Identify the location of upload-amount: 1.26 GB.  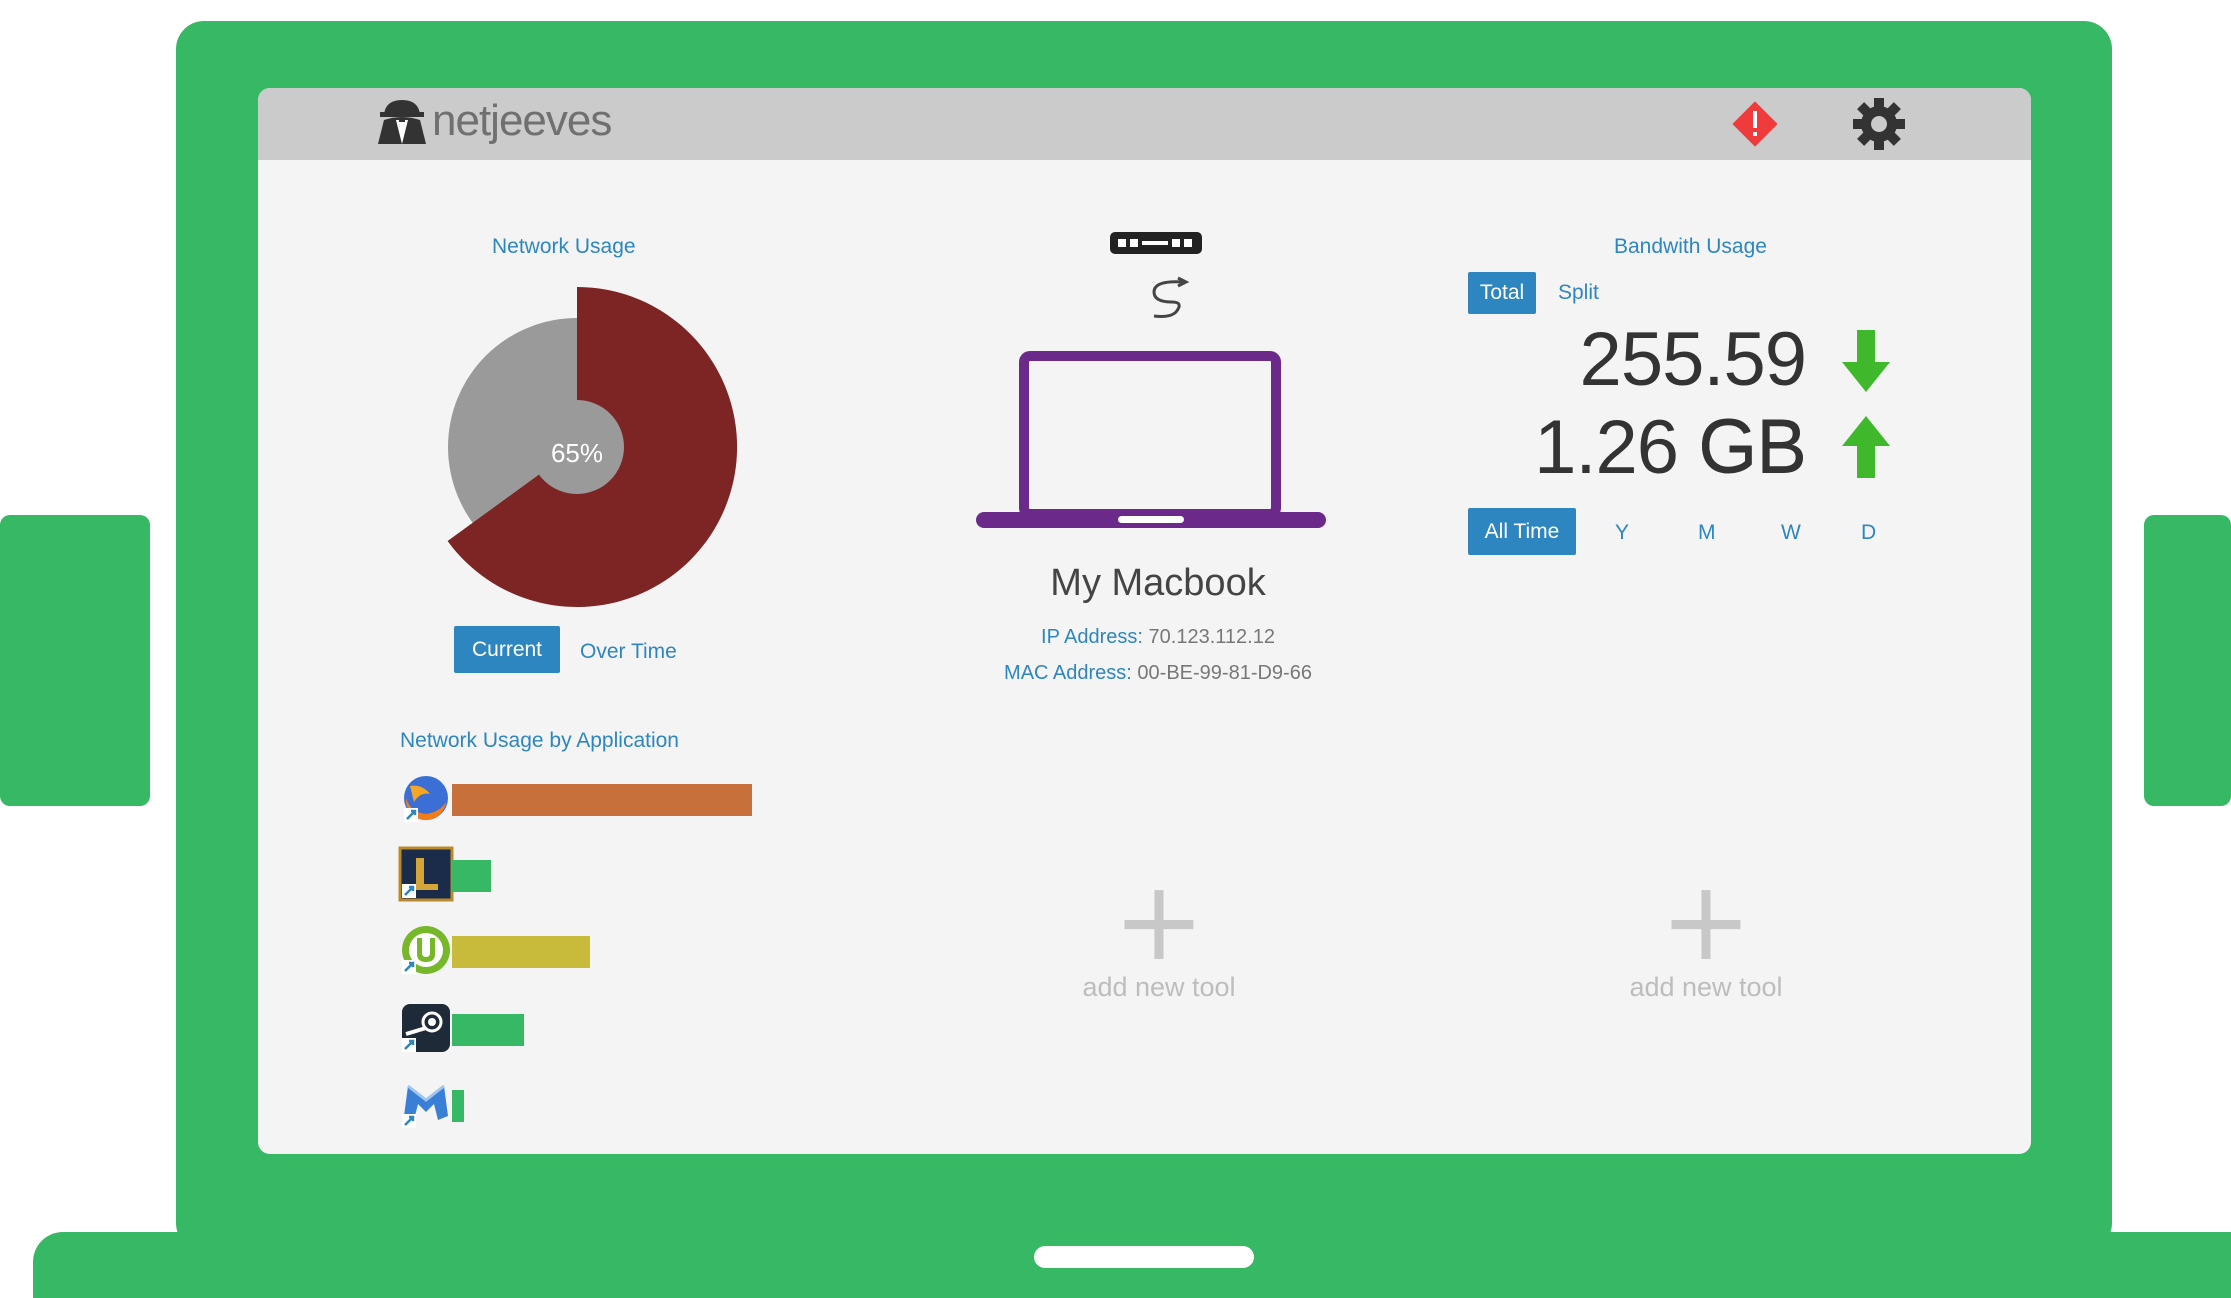
(1670, 447).